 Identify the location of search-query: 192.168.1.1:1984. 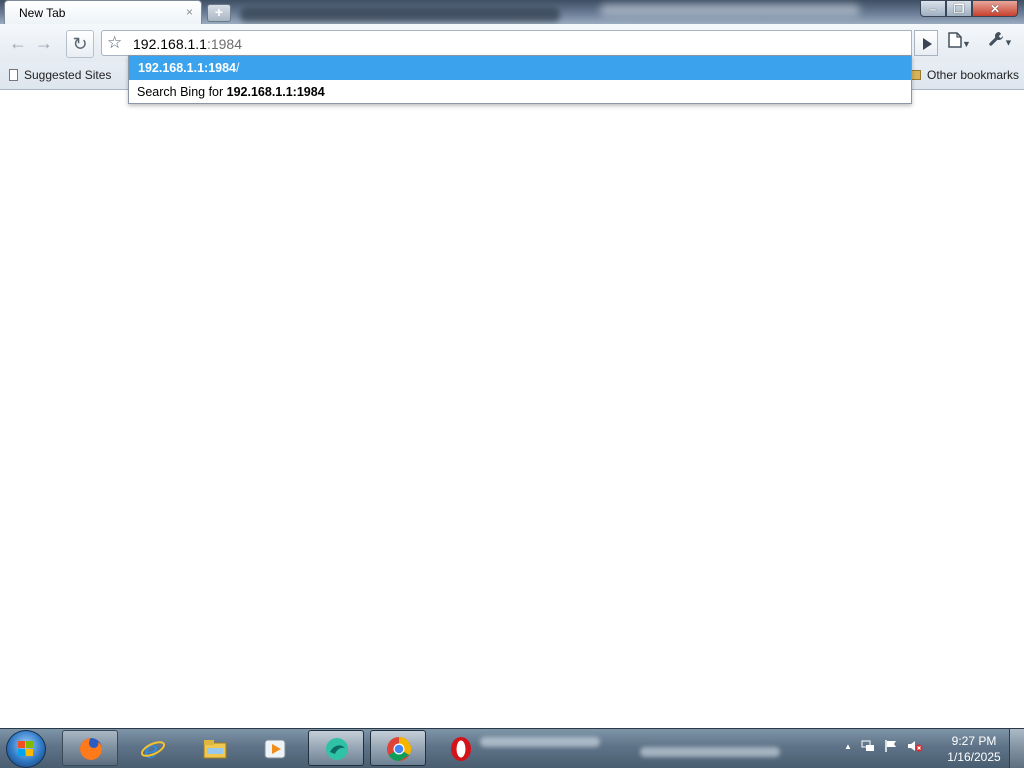
(275, 92).